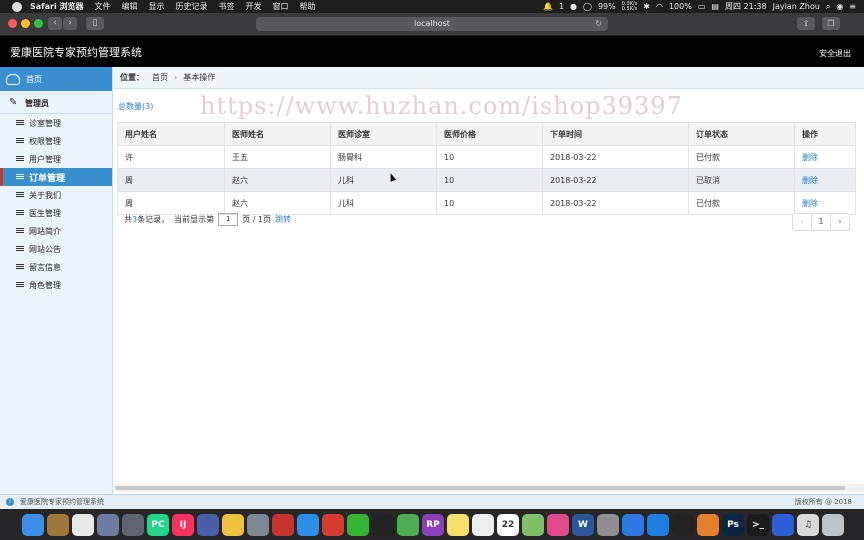 The height and width of the screenshot is (540, 864). Describe the element at coordinates (56, 195) in the screenshot. I see `sidebar-item-about: 关于我们` at that location.